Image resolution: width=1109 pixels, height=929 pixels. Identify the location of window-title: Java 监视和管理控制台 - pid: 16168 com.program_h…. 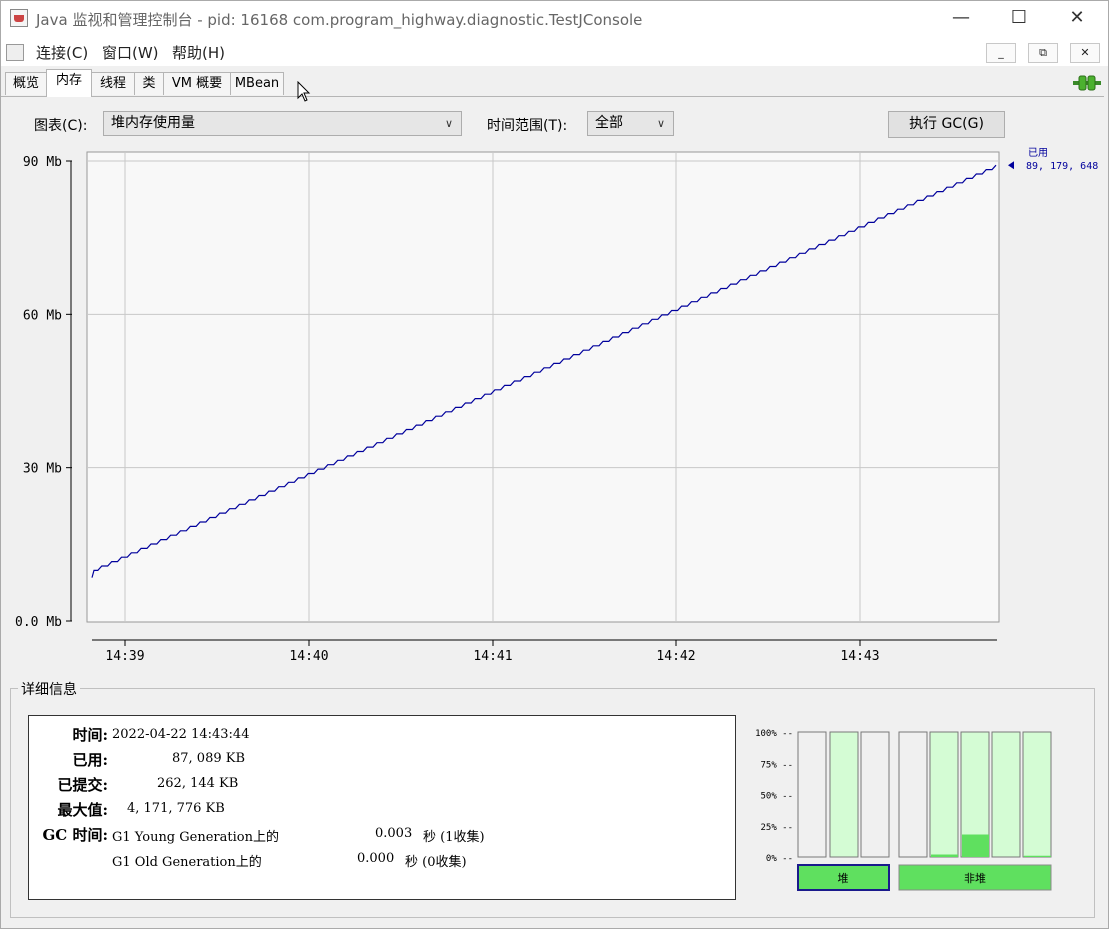
(339, 20).